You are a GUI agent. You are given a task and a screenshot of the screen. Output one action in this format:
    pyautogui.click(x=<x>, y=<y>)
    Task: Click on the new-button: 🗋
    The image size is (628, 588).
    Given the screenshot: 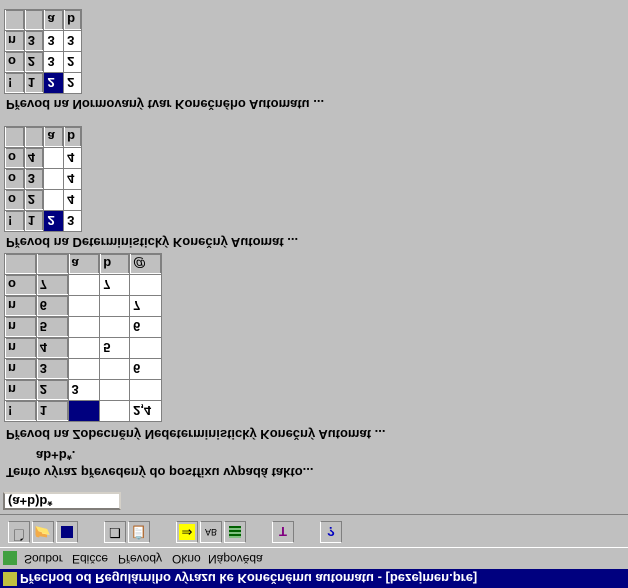 What is the action you would take?
    pyautogui.click(x=19, y=532)
    